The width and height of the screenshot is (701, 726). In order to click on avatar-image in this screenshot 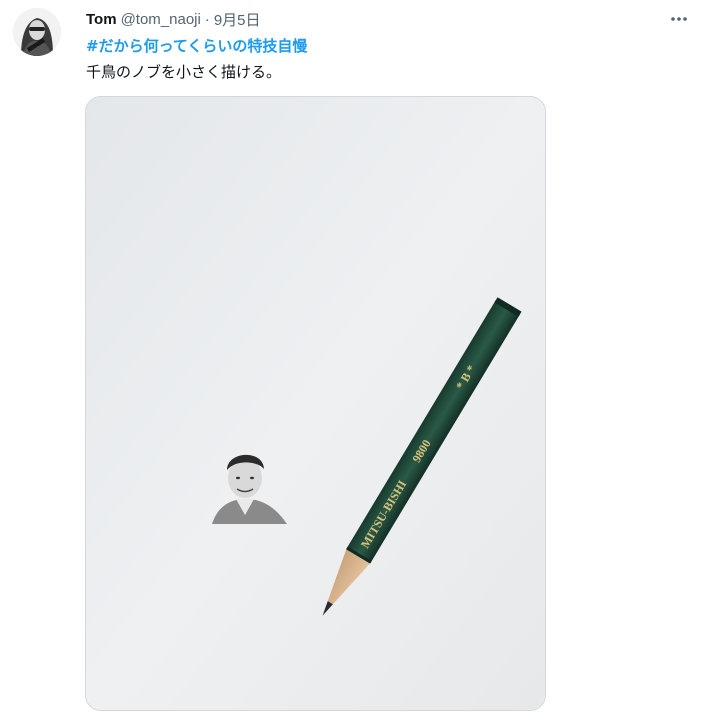, I will do `click(37, 32)`.